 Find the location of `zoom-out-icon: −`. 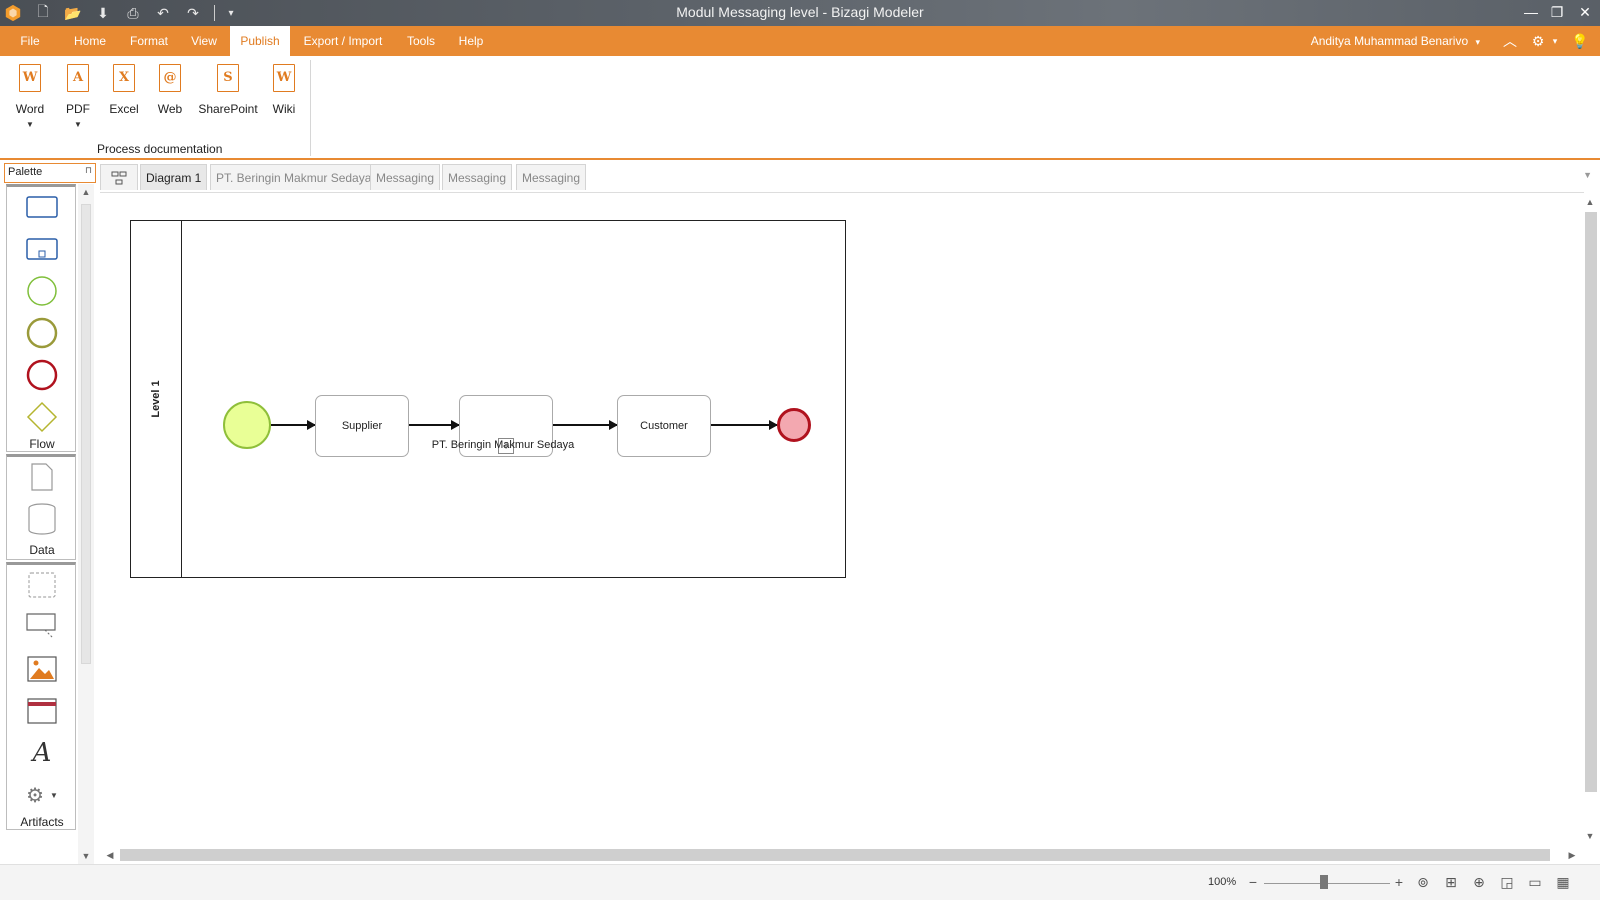

zoom-out-icon: − is located at coordinates (1253, 882).